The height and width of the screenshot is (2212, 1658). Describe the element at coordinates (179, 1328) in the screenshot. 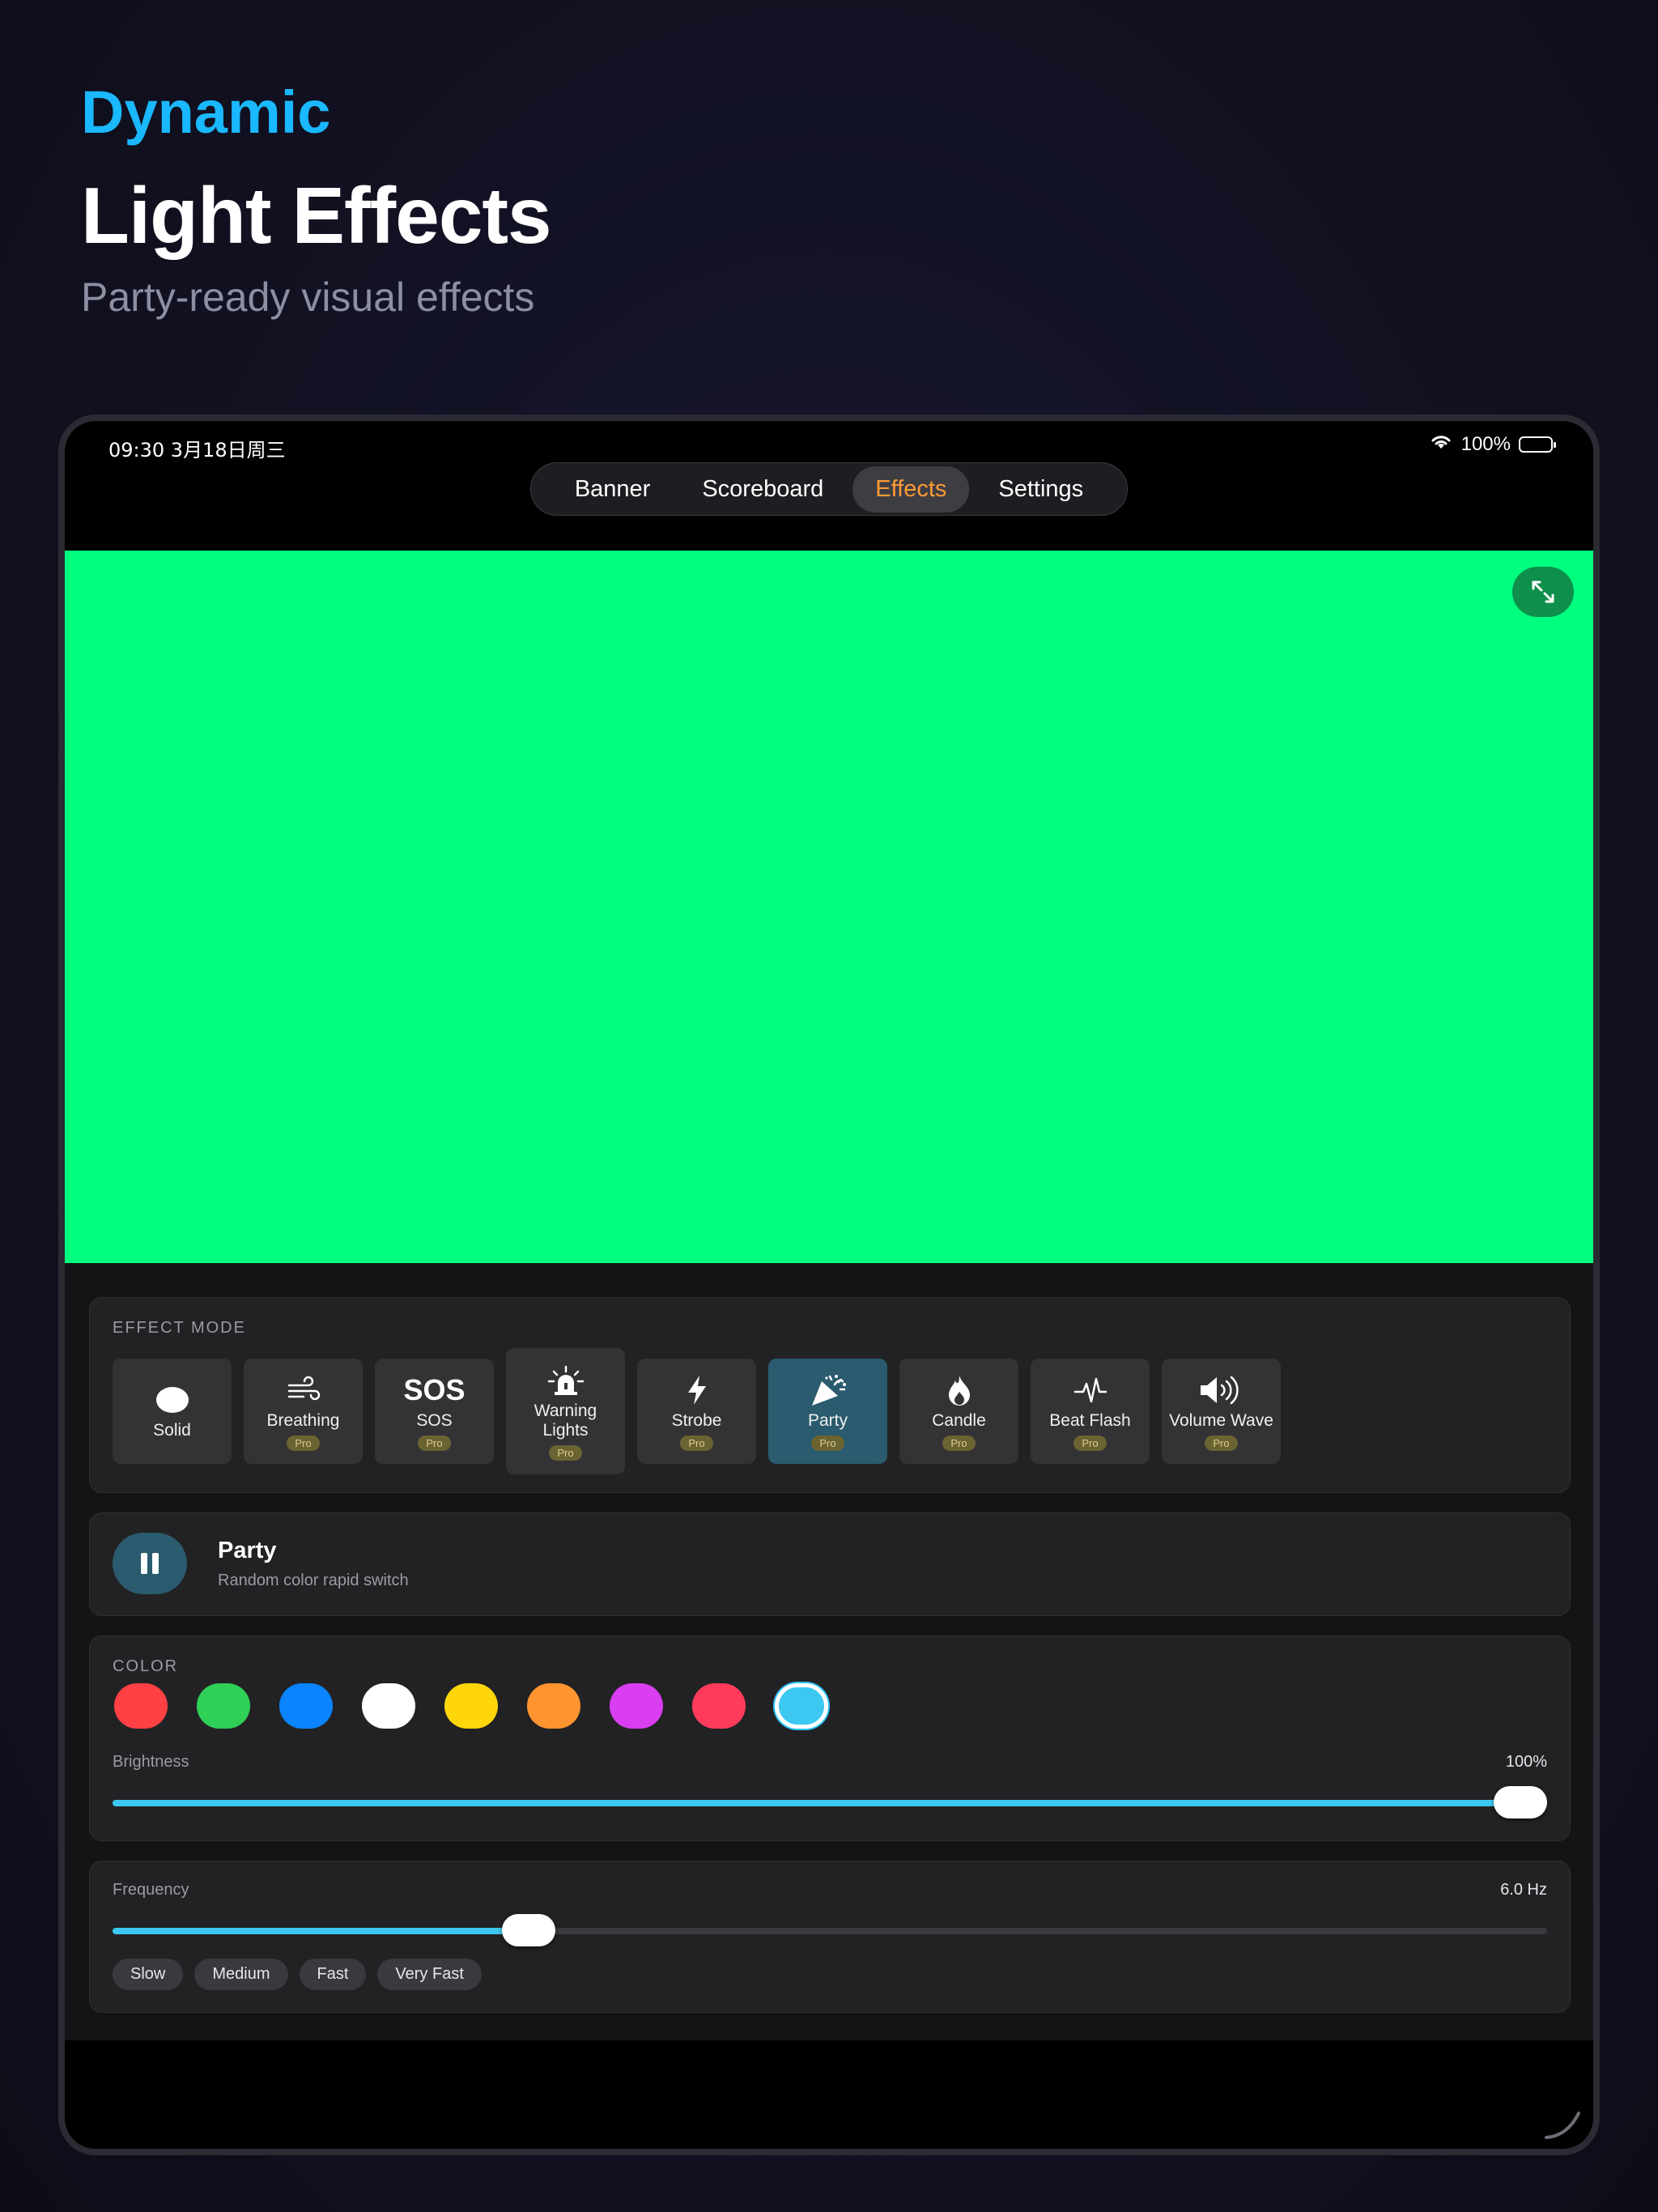

I see `effect-mode-label: EFFECT MODE` at that location.